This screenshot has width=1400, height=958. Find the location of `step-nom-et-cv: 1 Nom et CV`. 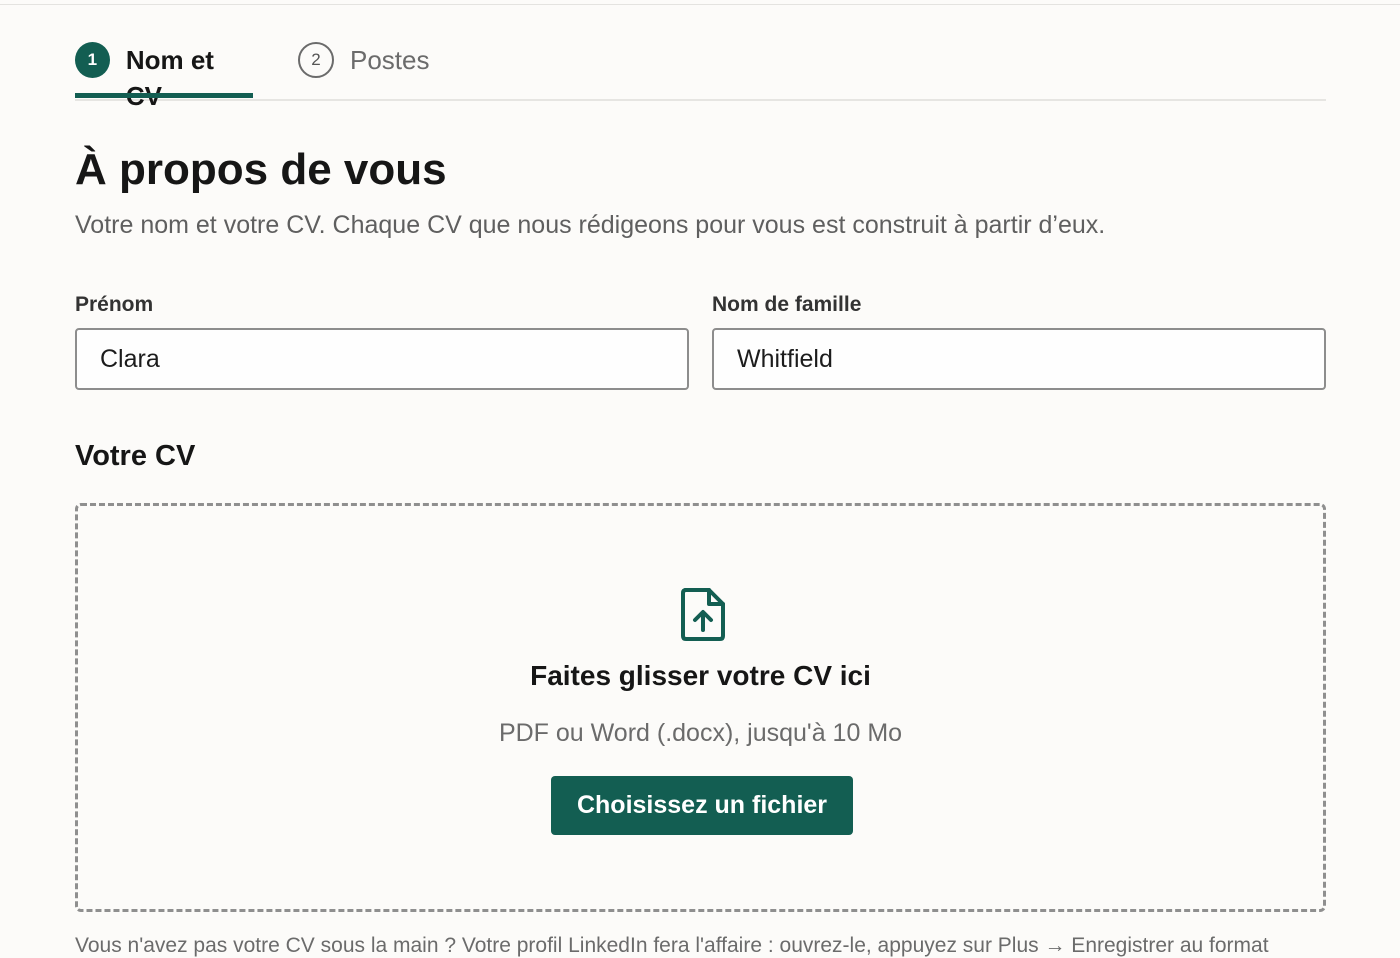

step-nom-et-cv: 1 Nom et CV is located at coordinates (164, 76).